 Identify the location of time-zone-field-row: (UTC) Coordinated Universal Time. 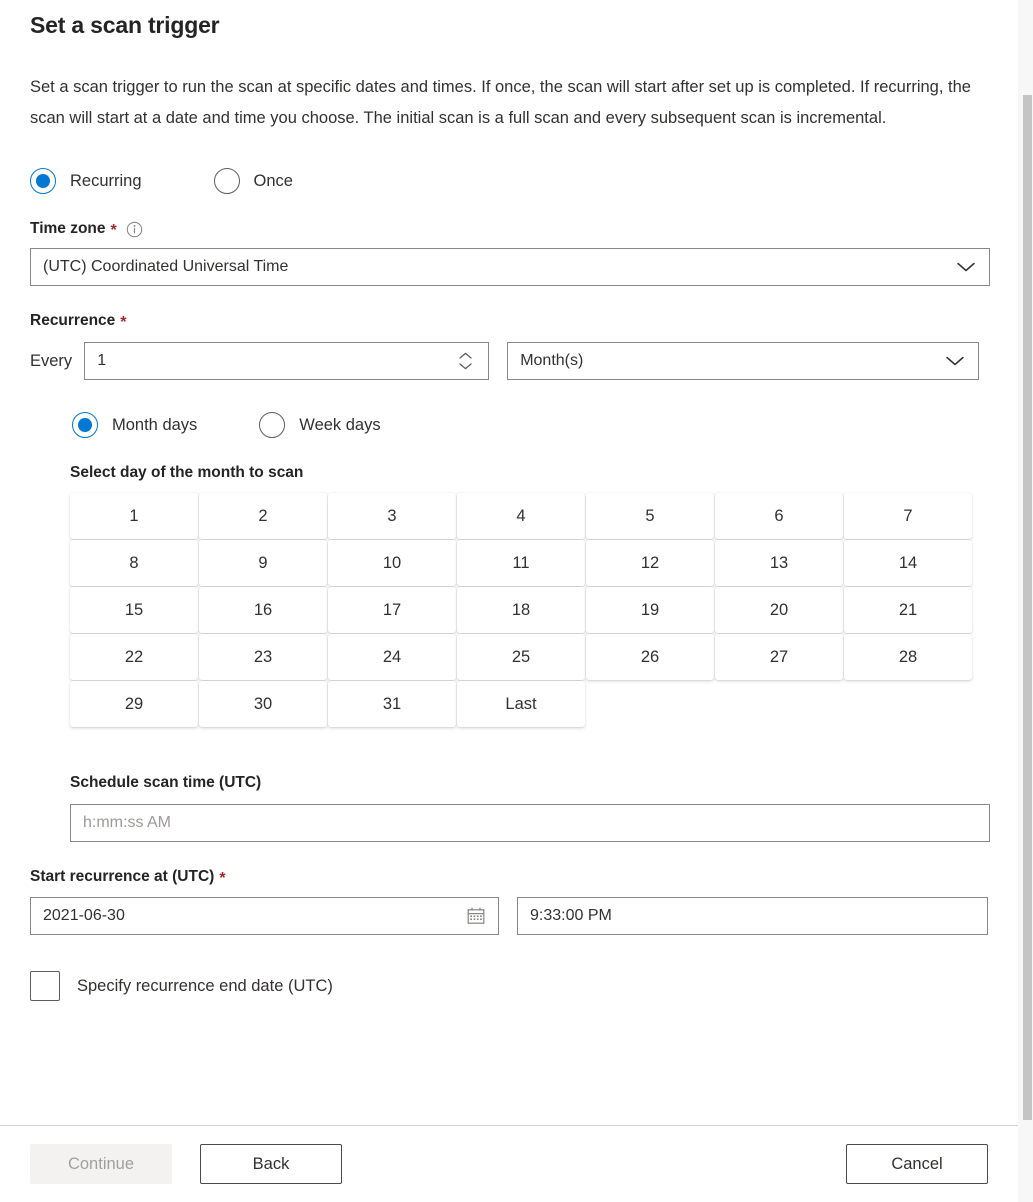
(510, 262).